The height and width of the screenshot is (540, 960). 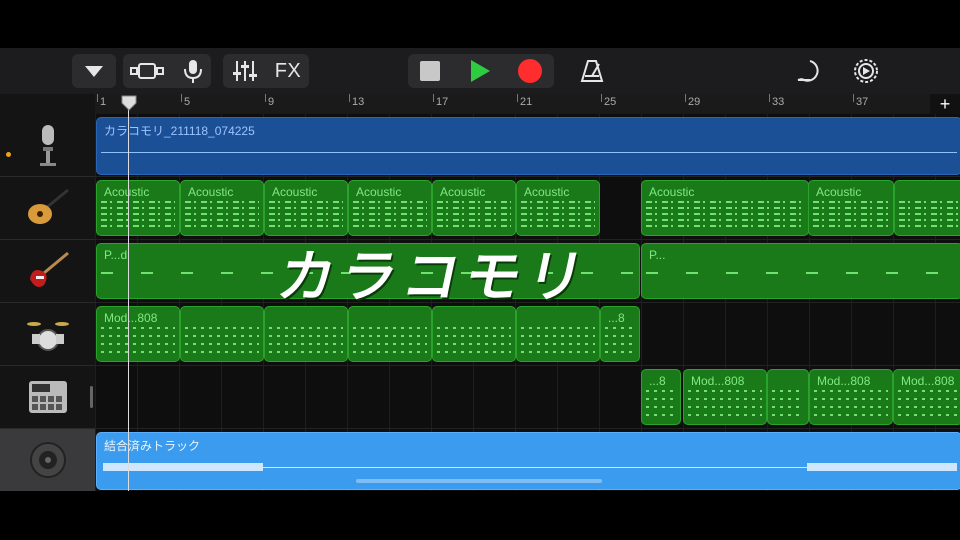 What do you see at coordinates (183, 467) in the screenshot?
I see `waveform-segment` at bounding box center [183, 467].